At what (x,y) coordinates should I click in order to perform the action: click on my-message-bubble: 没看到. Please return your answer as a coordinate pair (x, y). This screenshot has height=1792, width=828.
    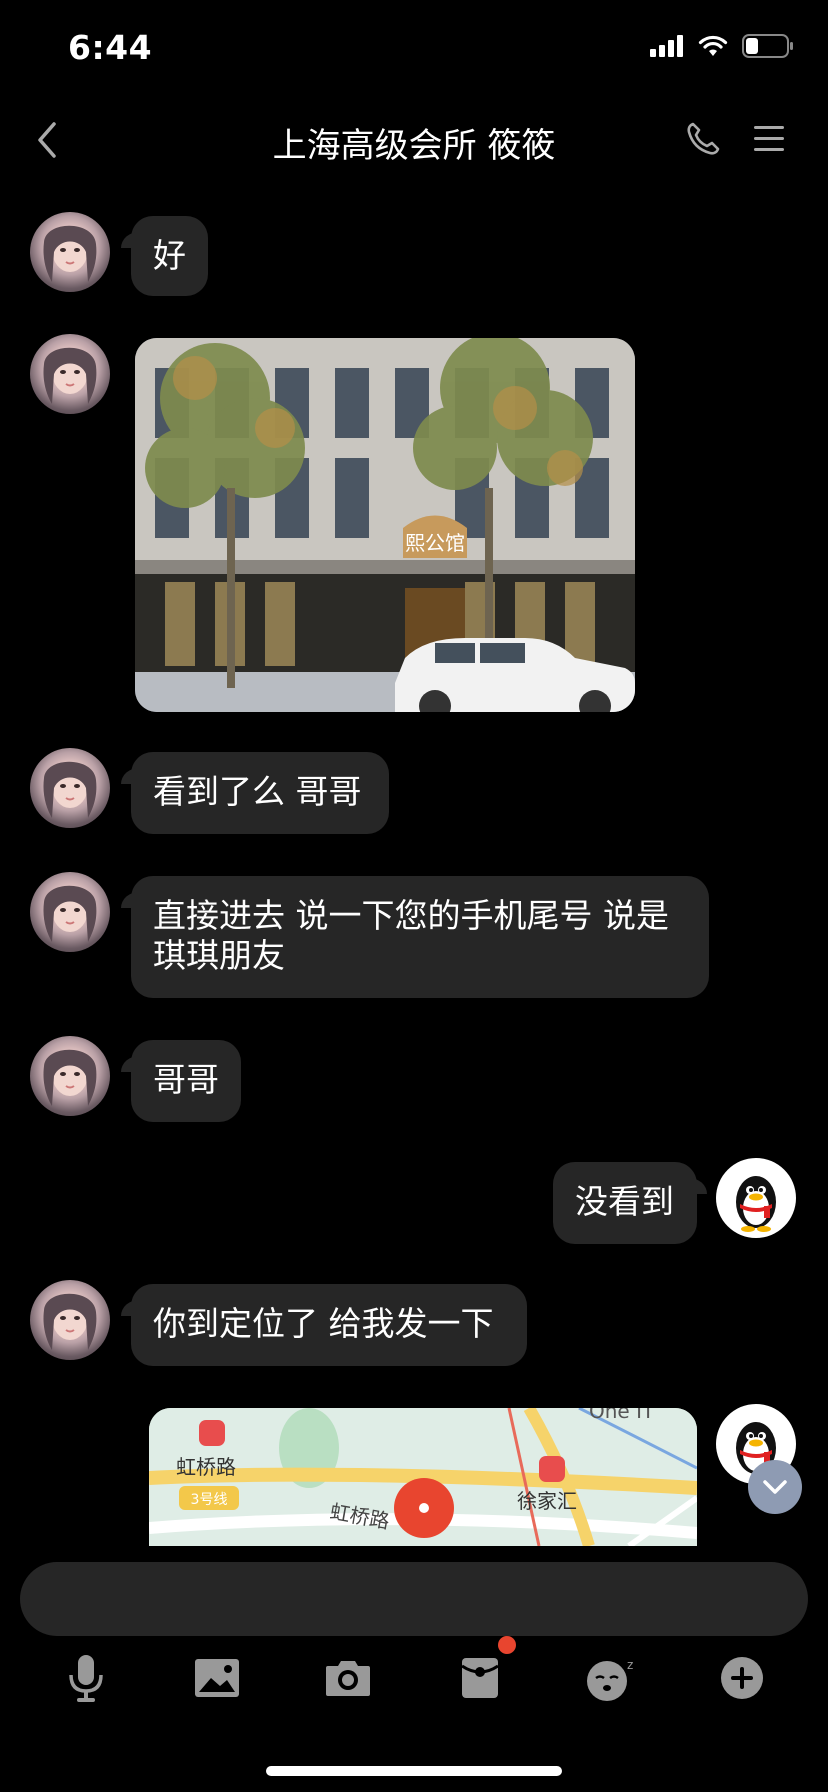
    Looking at the image, I should click on (630, 1203).